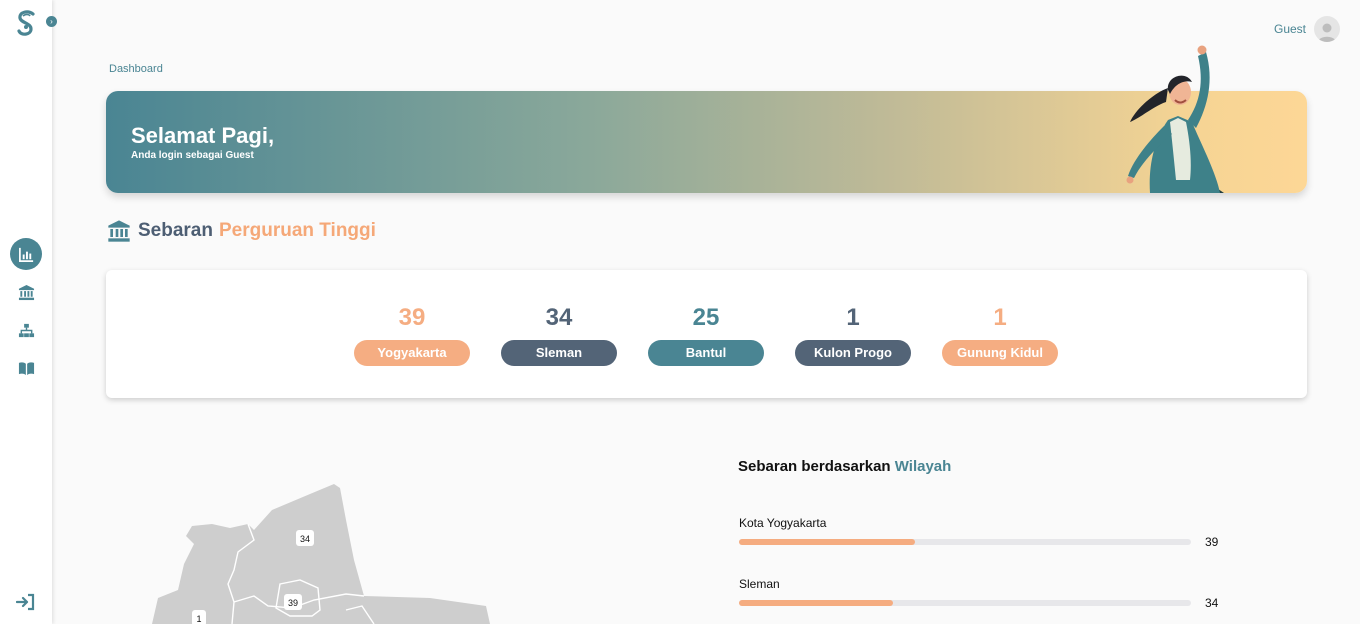 Image resolution: width=1360 pixels, height=624 pixels. I want to click on chart-icon, so click(25, 254).